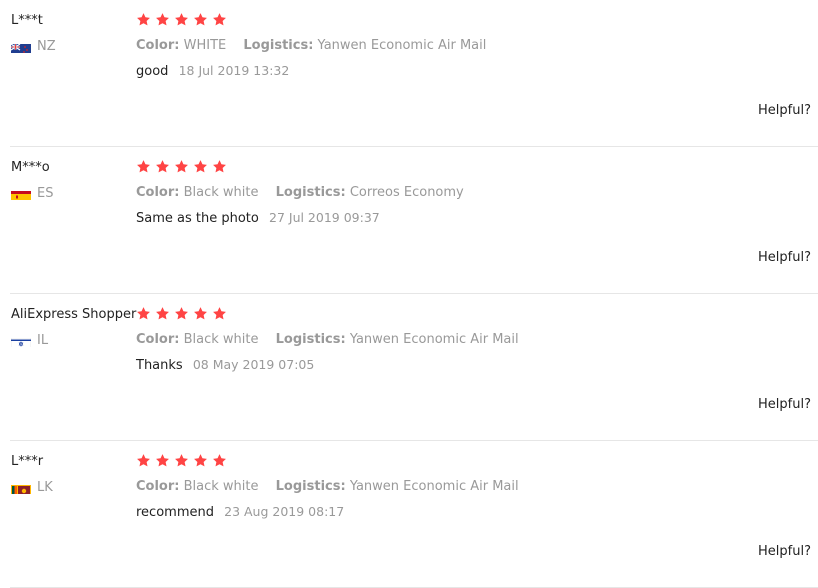 The image size is (818, 588). Describe the element at coordinates (21, 47) in the screenshot. I see `flag-nz-icon` at that location.